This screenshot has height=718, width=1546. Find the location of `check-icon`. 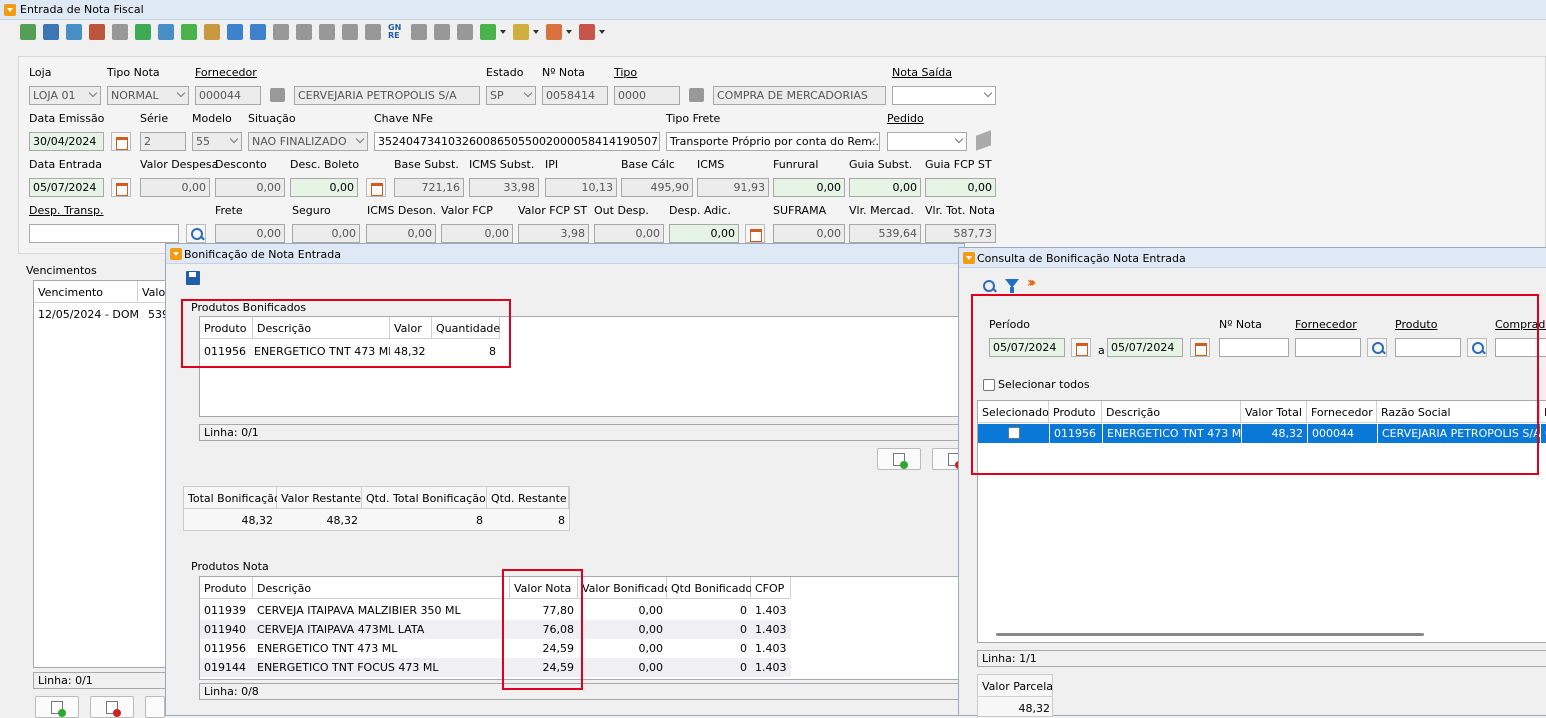

check-icon is located at coordinates (488, 32).